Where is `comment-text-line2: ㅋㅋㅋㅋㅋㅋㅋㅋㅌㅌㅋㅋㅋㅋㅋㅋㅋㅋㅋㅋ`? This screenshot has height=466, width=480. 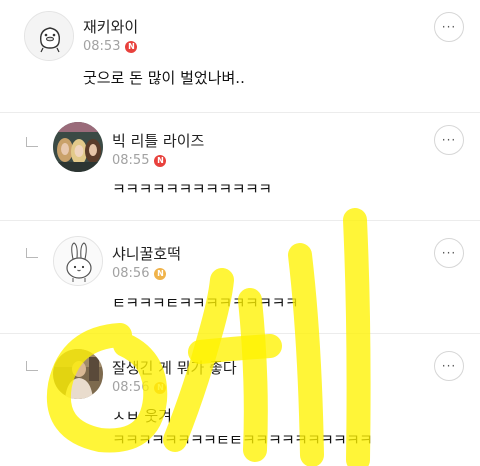
comment-text-line2: ㅋㅋㅋㅋㅋㅋㅋㅋㅌㅌㅋㅋㅋㅋㅋㅋㅋㅋㅋㅋ is located at coordinates (242, 440).